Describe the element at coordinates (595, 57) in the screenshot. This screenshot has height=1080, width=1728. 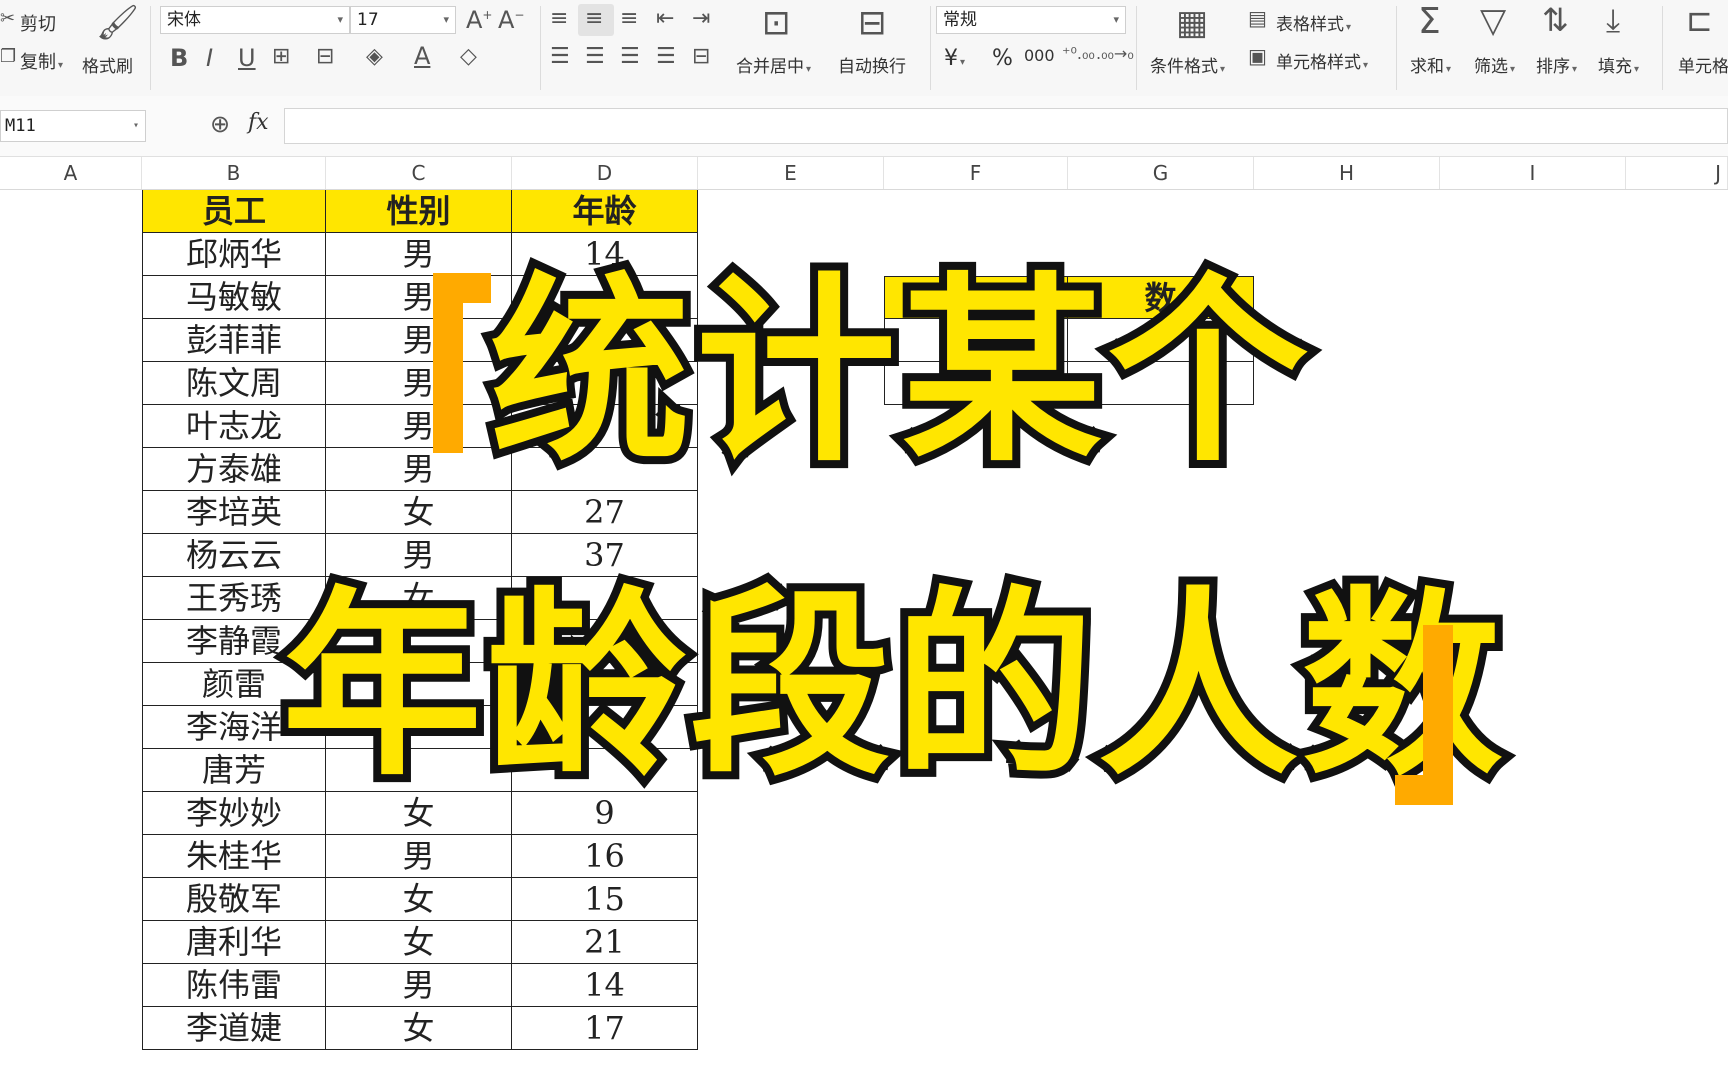
I see `align-center-icon: ☰` at that location.